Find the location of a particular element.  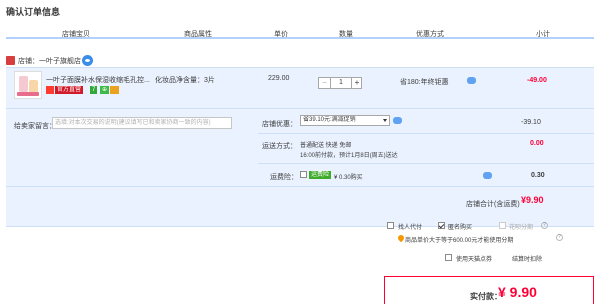

coupon-discount: -39.10 is located at coordinates (531, 122).